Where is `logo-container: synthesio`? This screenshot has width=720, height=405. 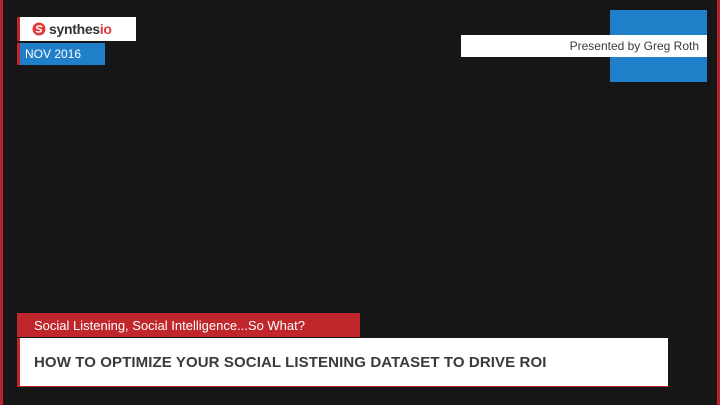
logo-container: synthesio is located at coordinates (76, 29).